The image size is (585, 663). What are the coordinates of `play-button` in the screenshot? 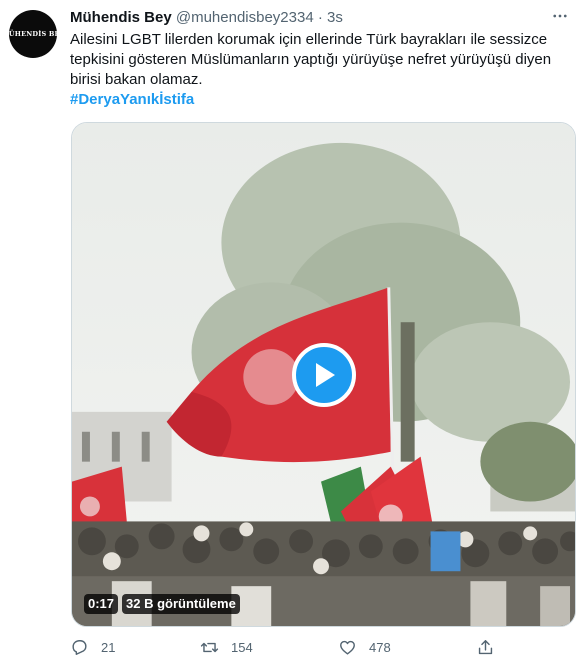 It's located at (324, 375).